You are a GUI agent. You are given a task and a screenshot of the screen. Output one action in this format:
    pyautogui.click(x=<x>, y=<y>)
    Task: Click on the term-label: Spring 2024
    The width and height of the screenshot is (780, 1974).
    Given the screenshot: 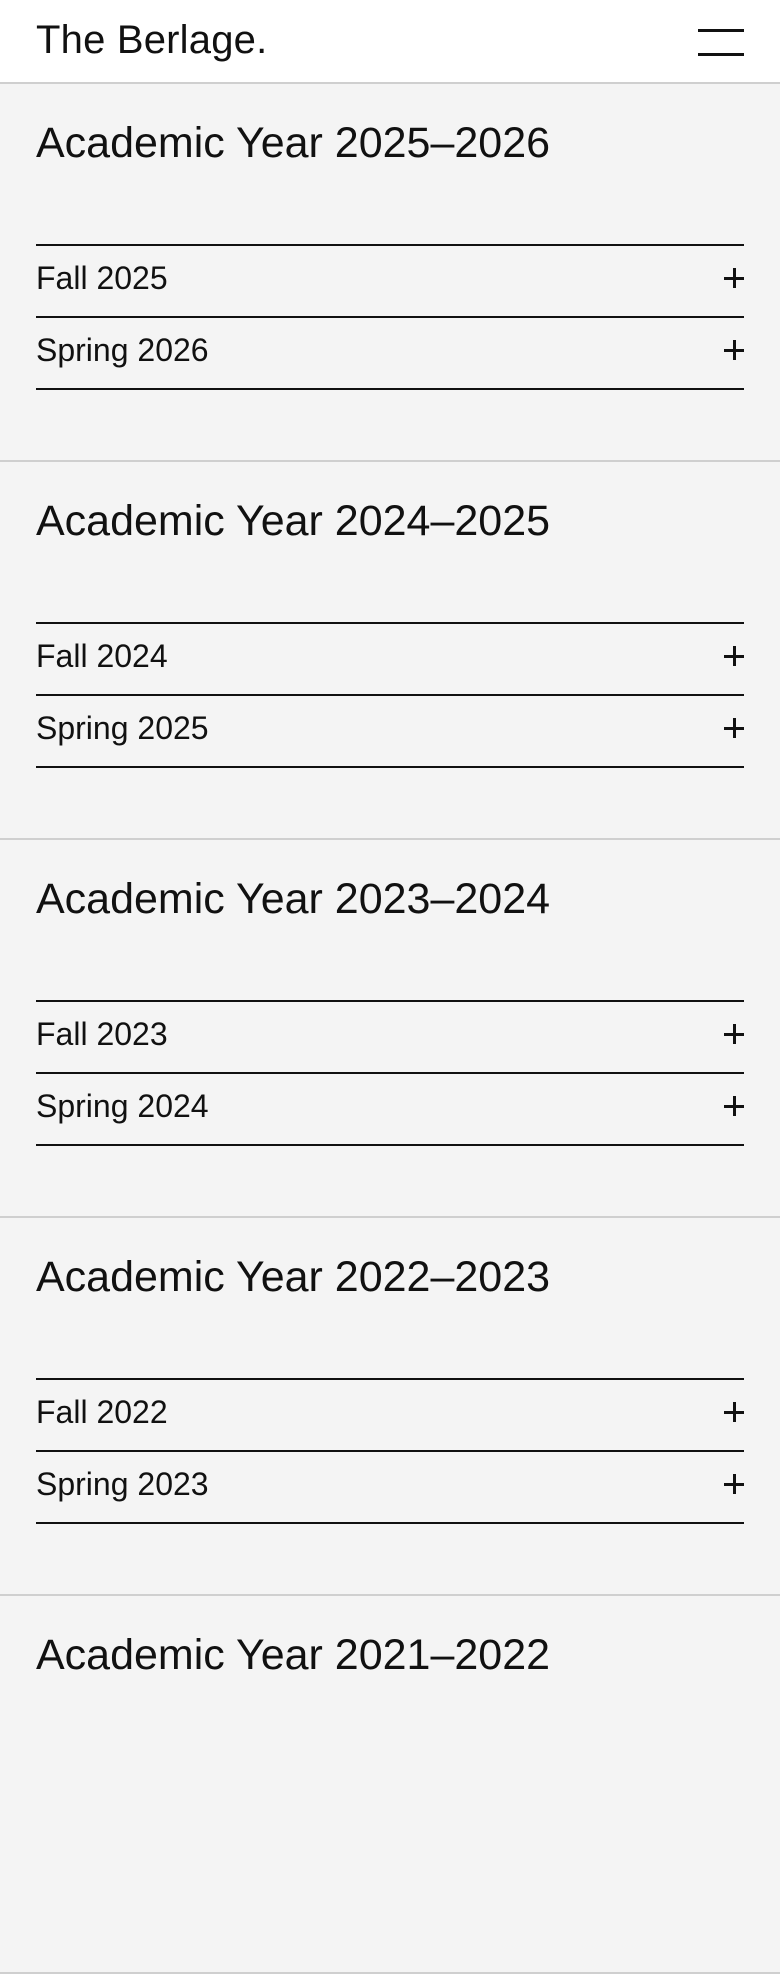 What is the action you would take?
    pyautogui.click(x=122, y=1106)
    